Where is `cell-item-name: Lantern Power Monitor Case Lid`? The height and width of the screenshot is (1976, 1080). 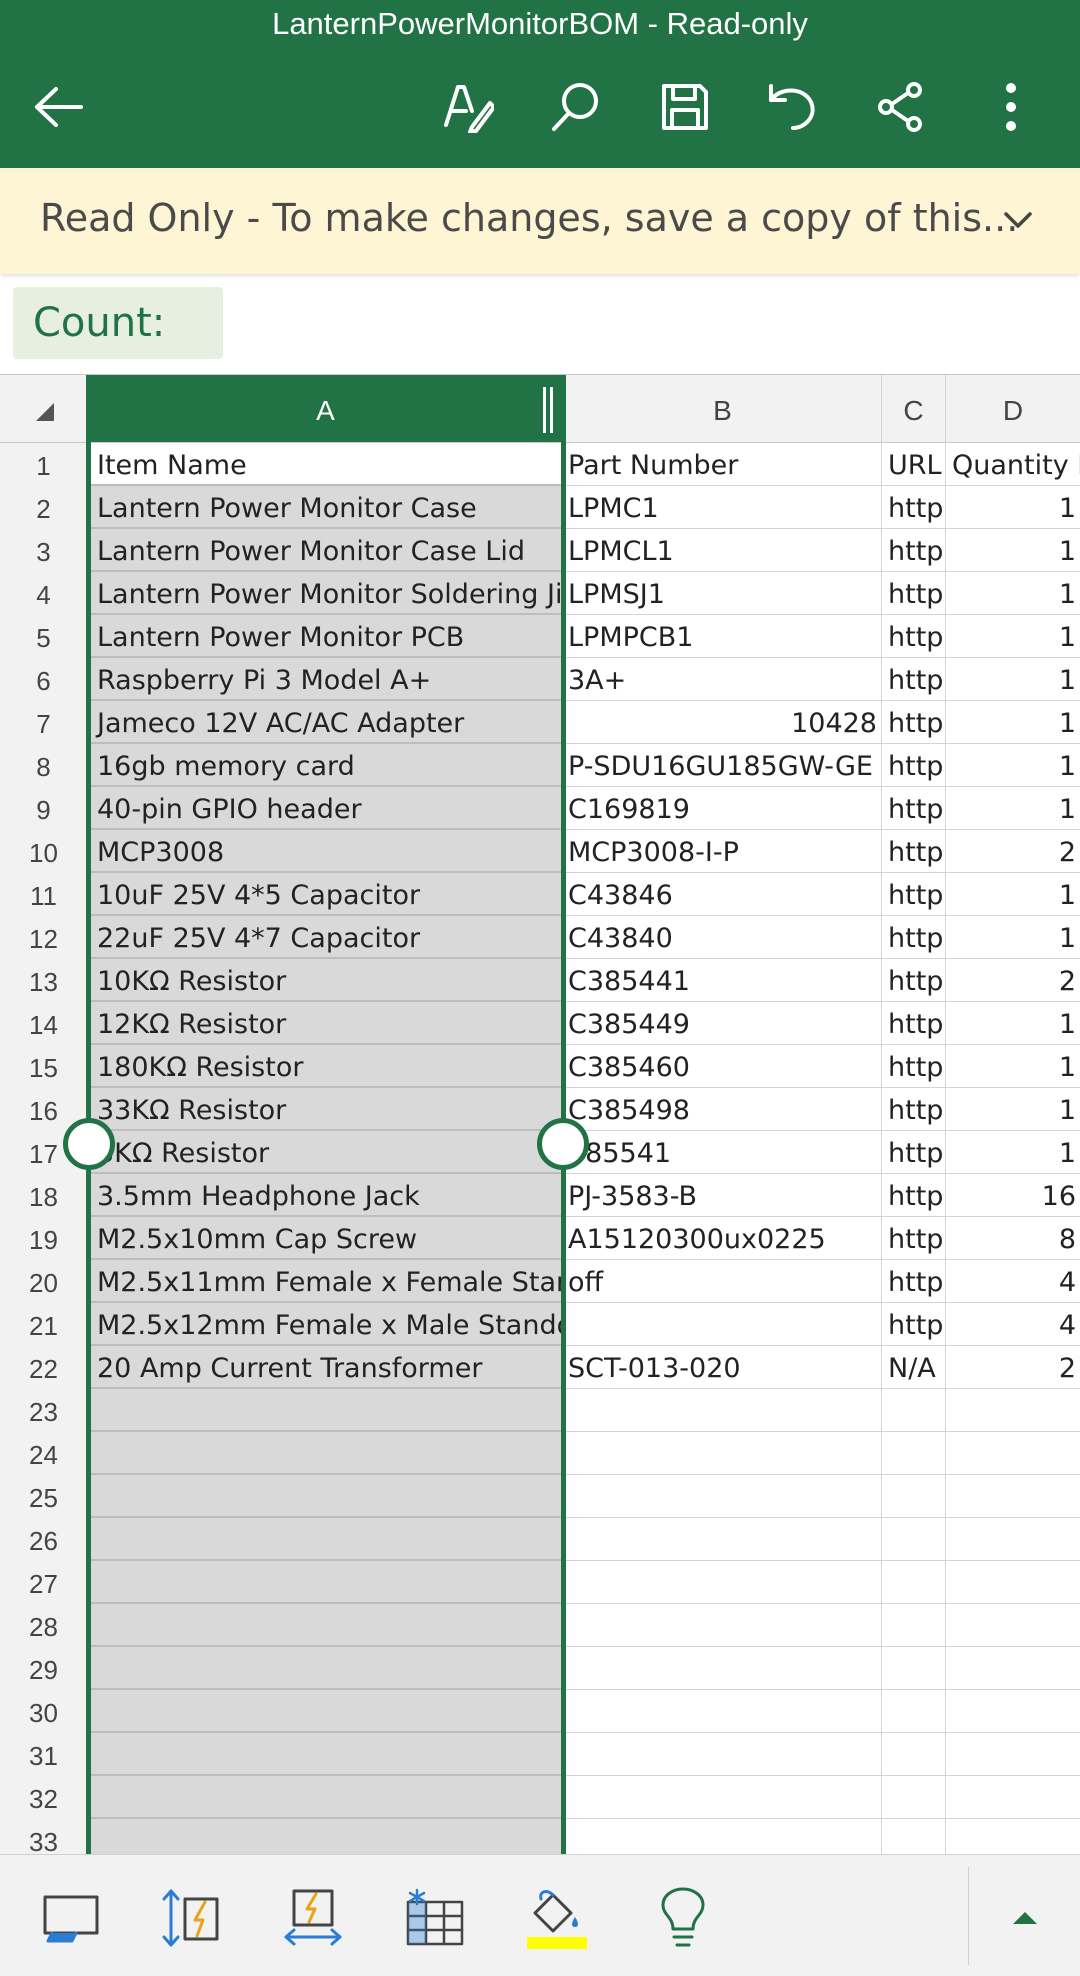 cell-item-name: Lantern Power Monitor Case Lid is located at coordinates (327, 550).